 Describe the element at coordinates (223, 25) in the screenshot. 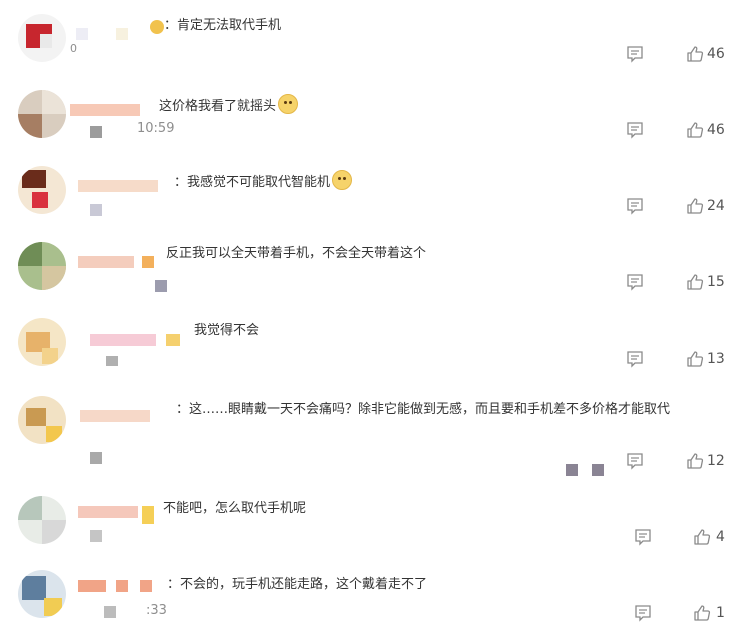

I see `comment-text: ：肯定无法取代手机` at that location.